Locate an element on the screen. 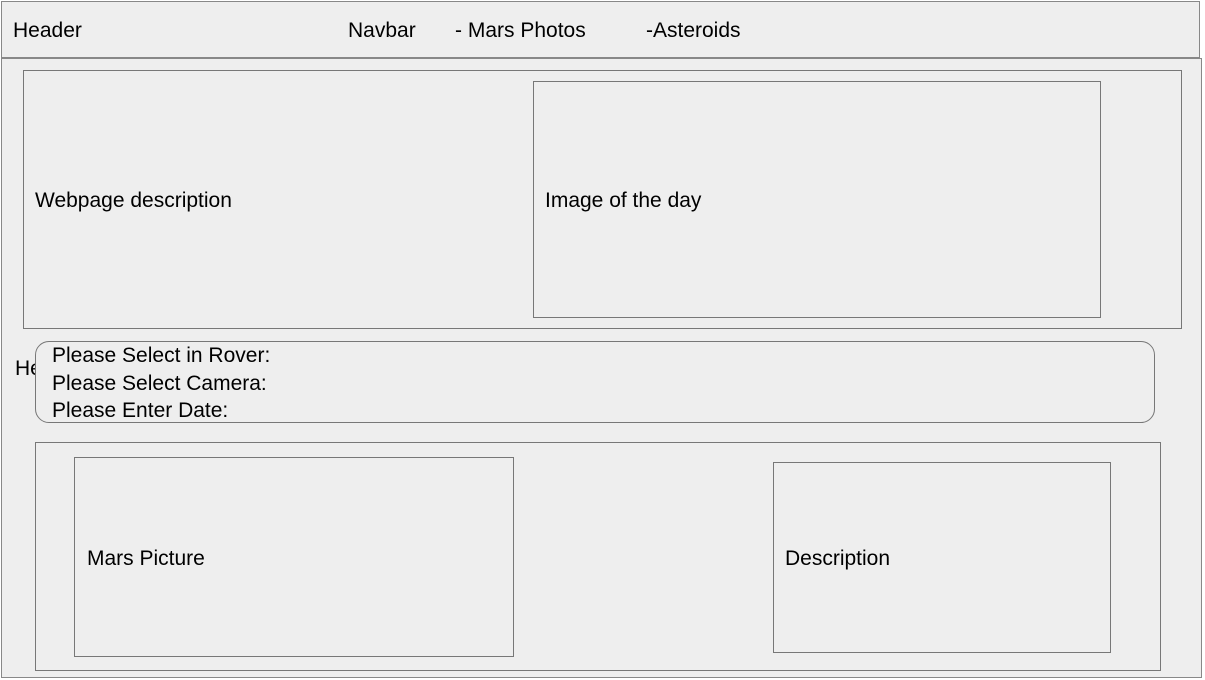  navbar-label: Navbar is located at coordinates (382, 30).